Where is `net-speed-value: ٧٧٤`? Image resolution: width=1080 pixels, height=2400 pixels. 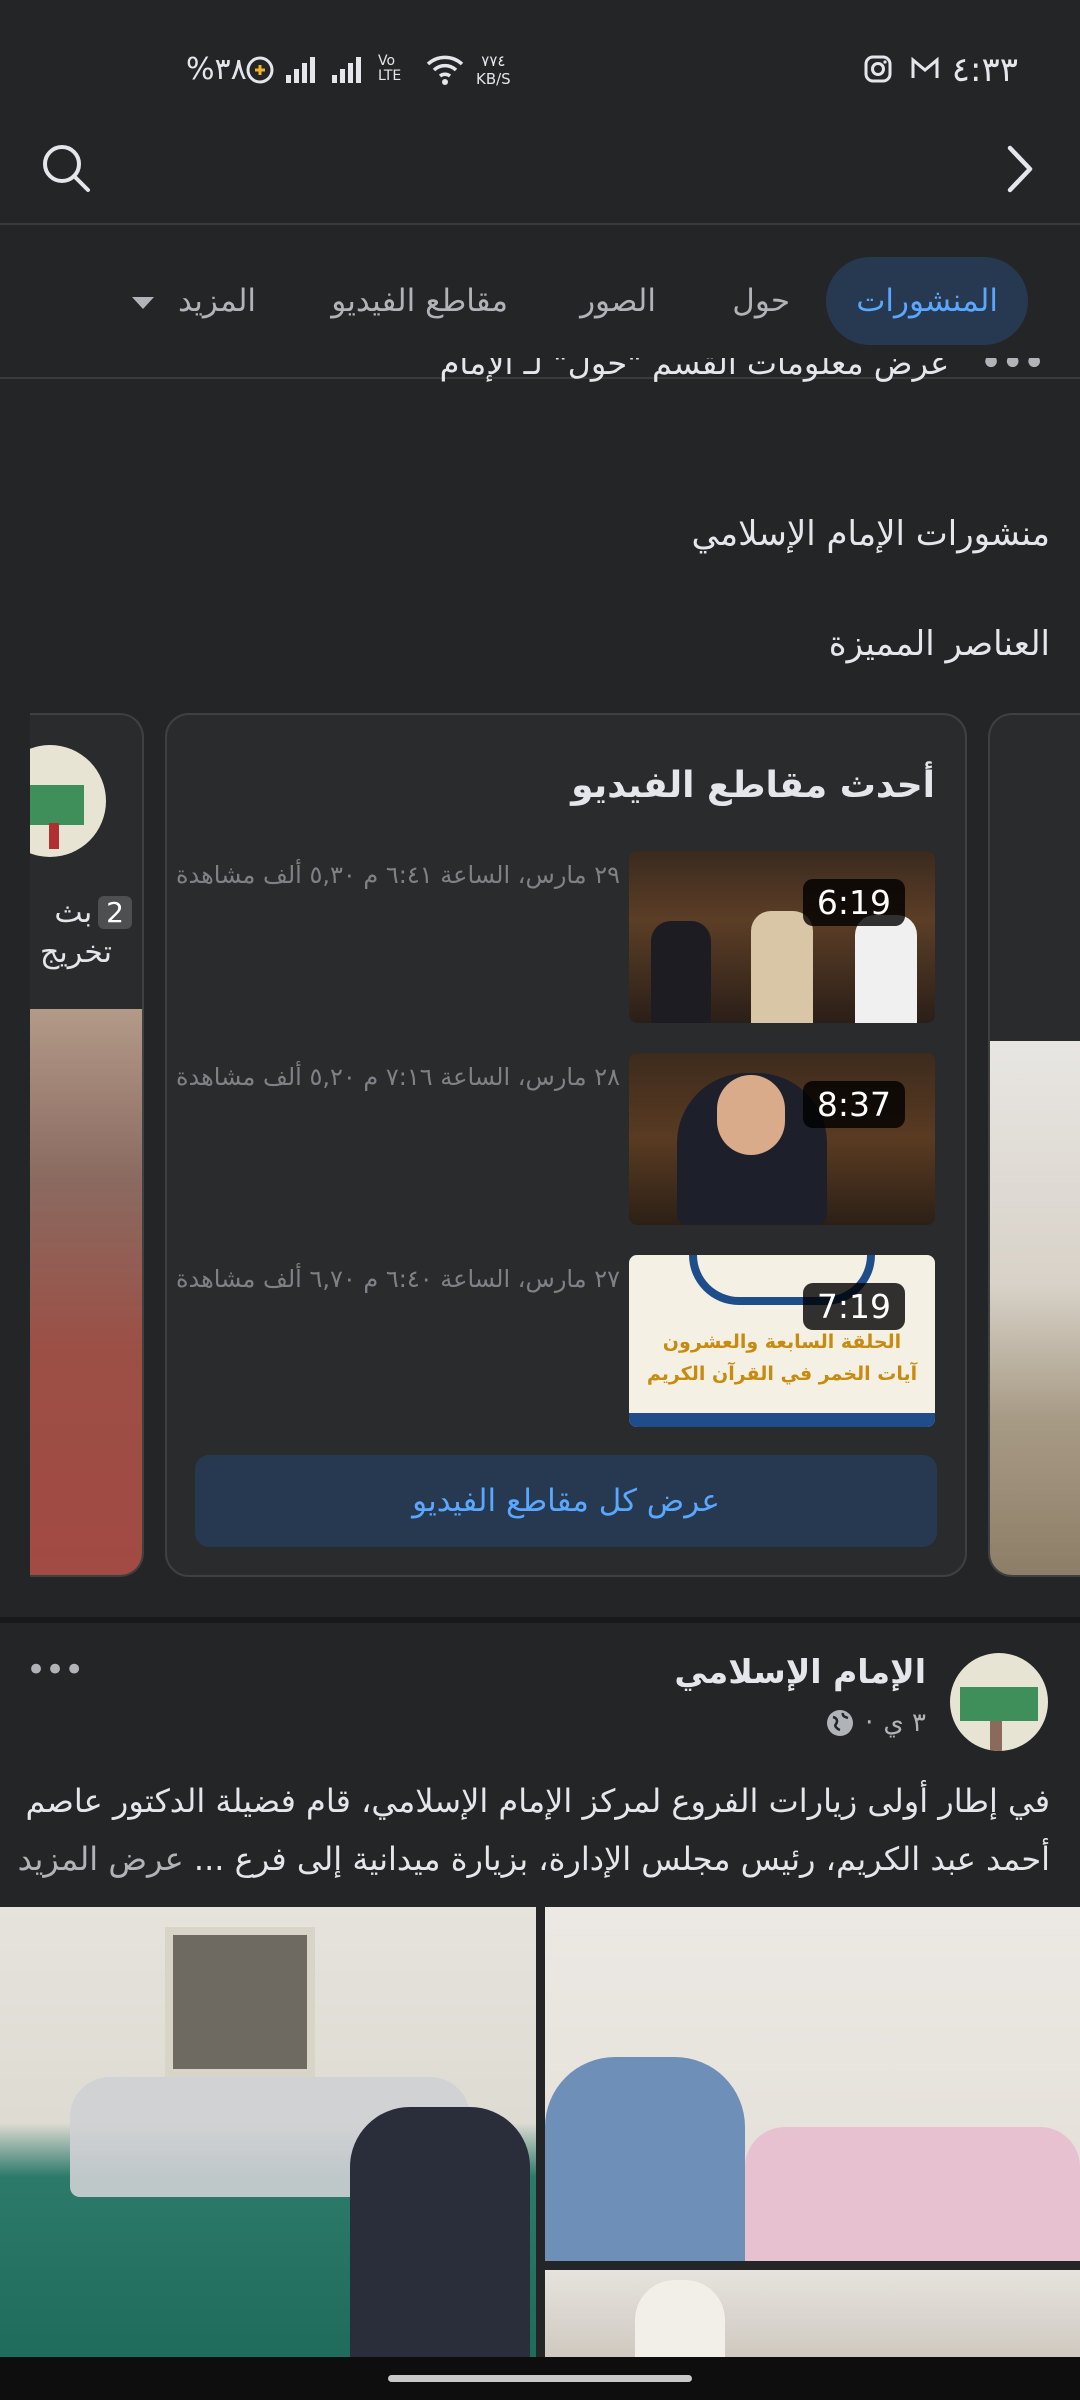
net-speed-value: ٧٧٤ is located at coordinates (493, 61).